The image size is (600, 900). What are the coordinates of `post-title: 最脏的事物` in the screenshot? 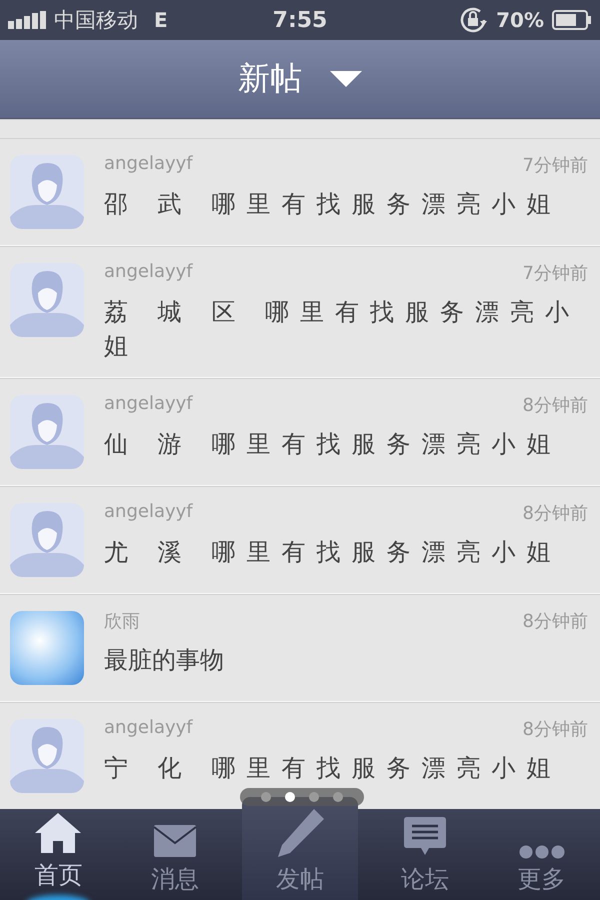 It's located at (346, 660).